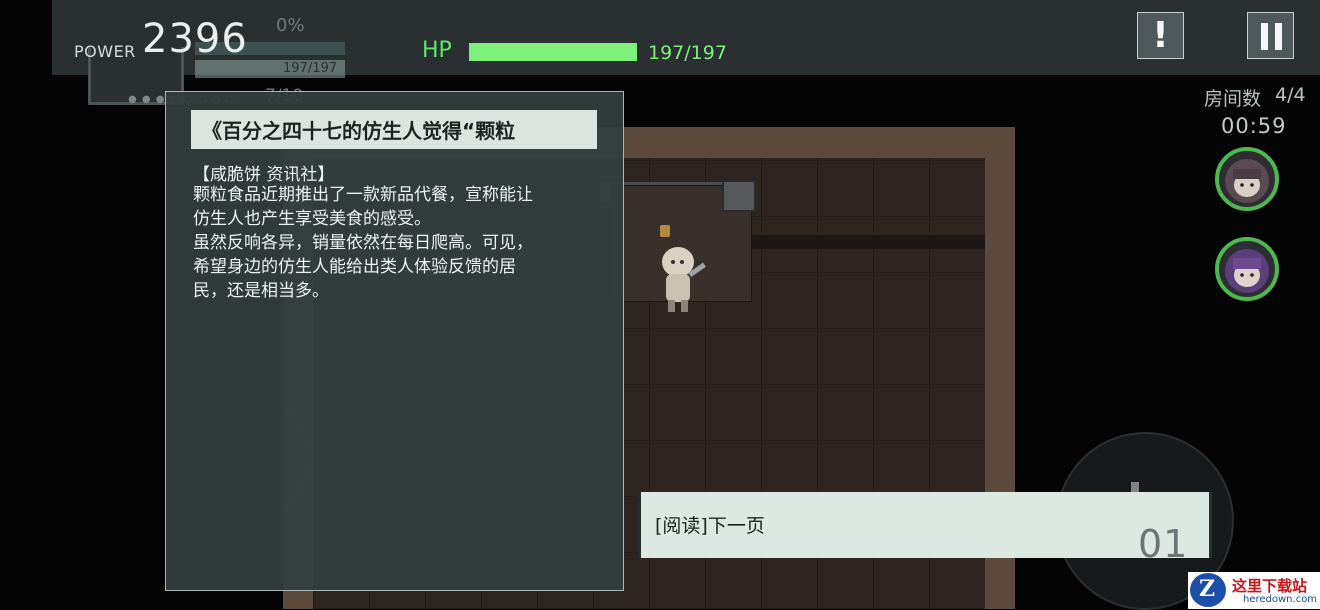 The width and height of the screenshot is (1320, 610). Describe the element at coordinates (739, 196) in the screenshot. I see `terminal-object` at that location.